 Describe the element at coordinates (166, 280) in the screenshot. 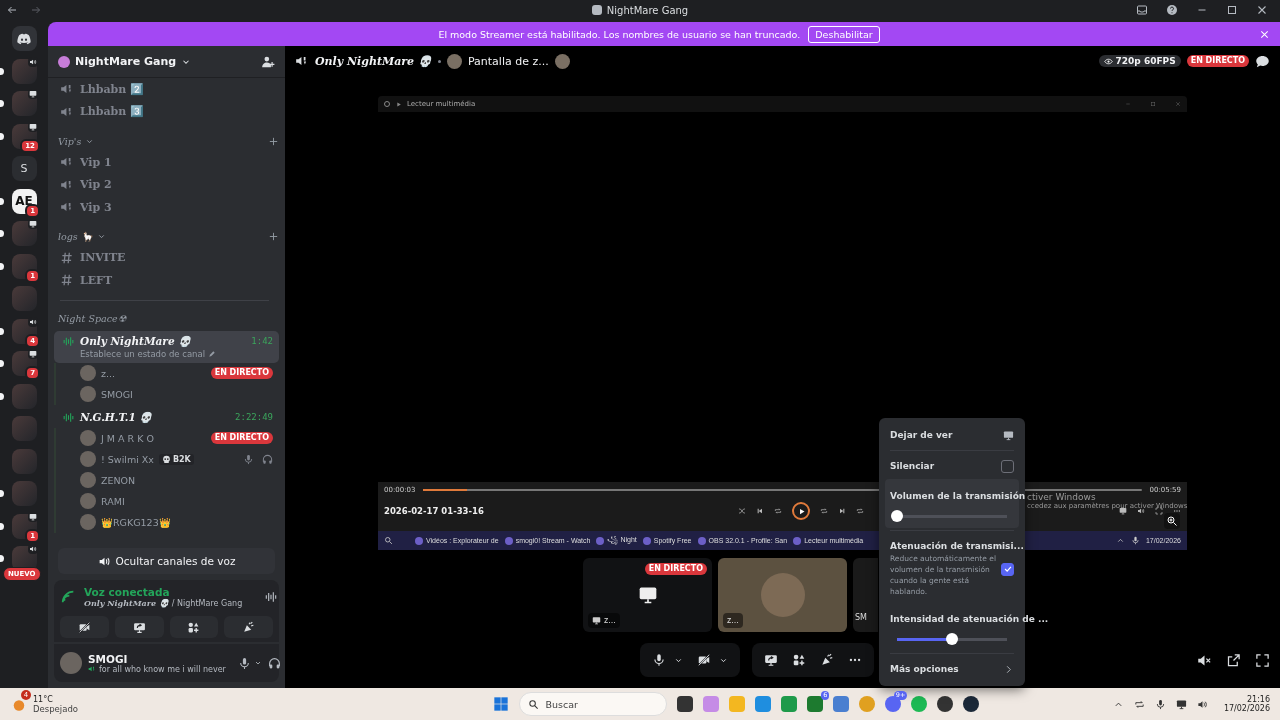

I see `text-channel: LEFT` at that location.